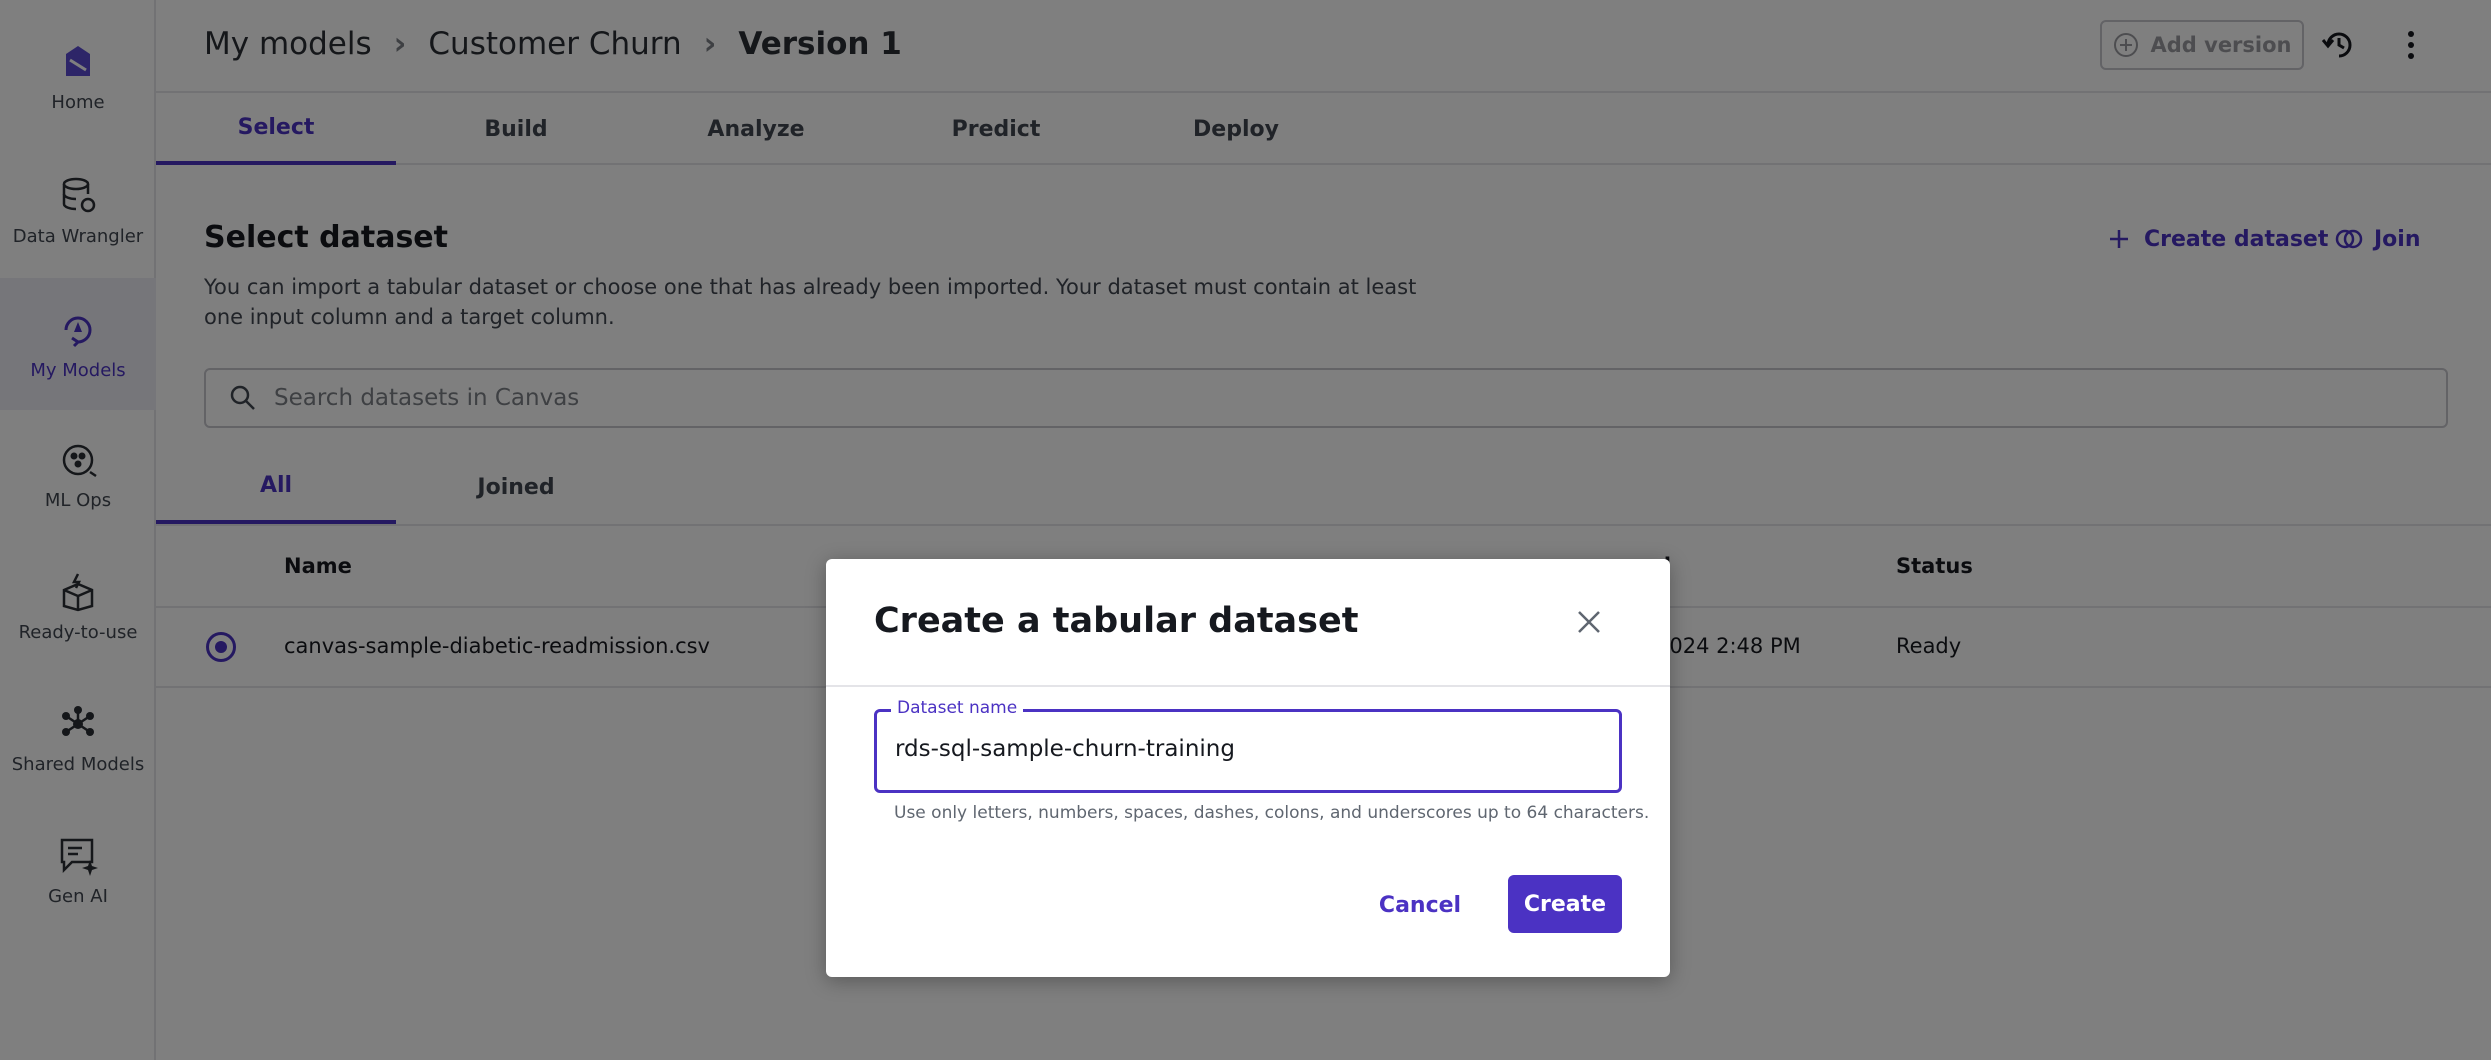 Image resolution: width=2491 pixels, height=1060 pixels. I want to click on dataset-name-label: Dataset name, so click(957, 708).